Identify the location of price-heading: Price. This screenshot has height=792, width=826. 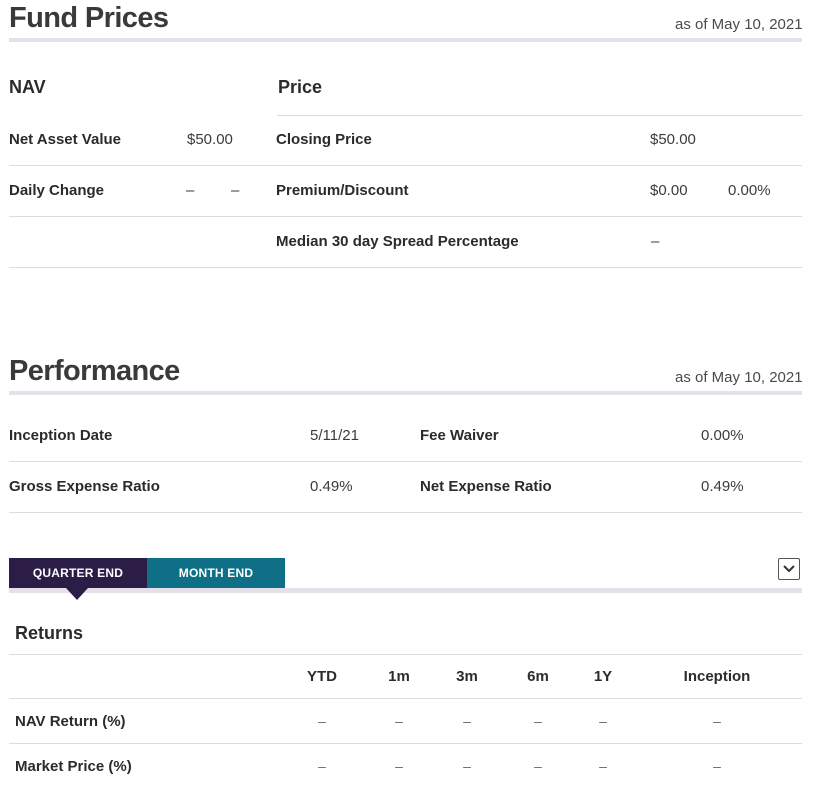
(300, 87).